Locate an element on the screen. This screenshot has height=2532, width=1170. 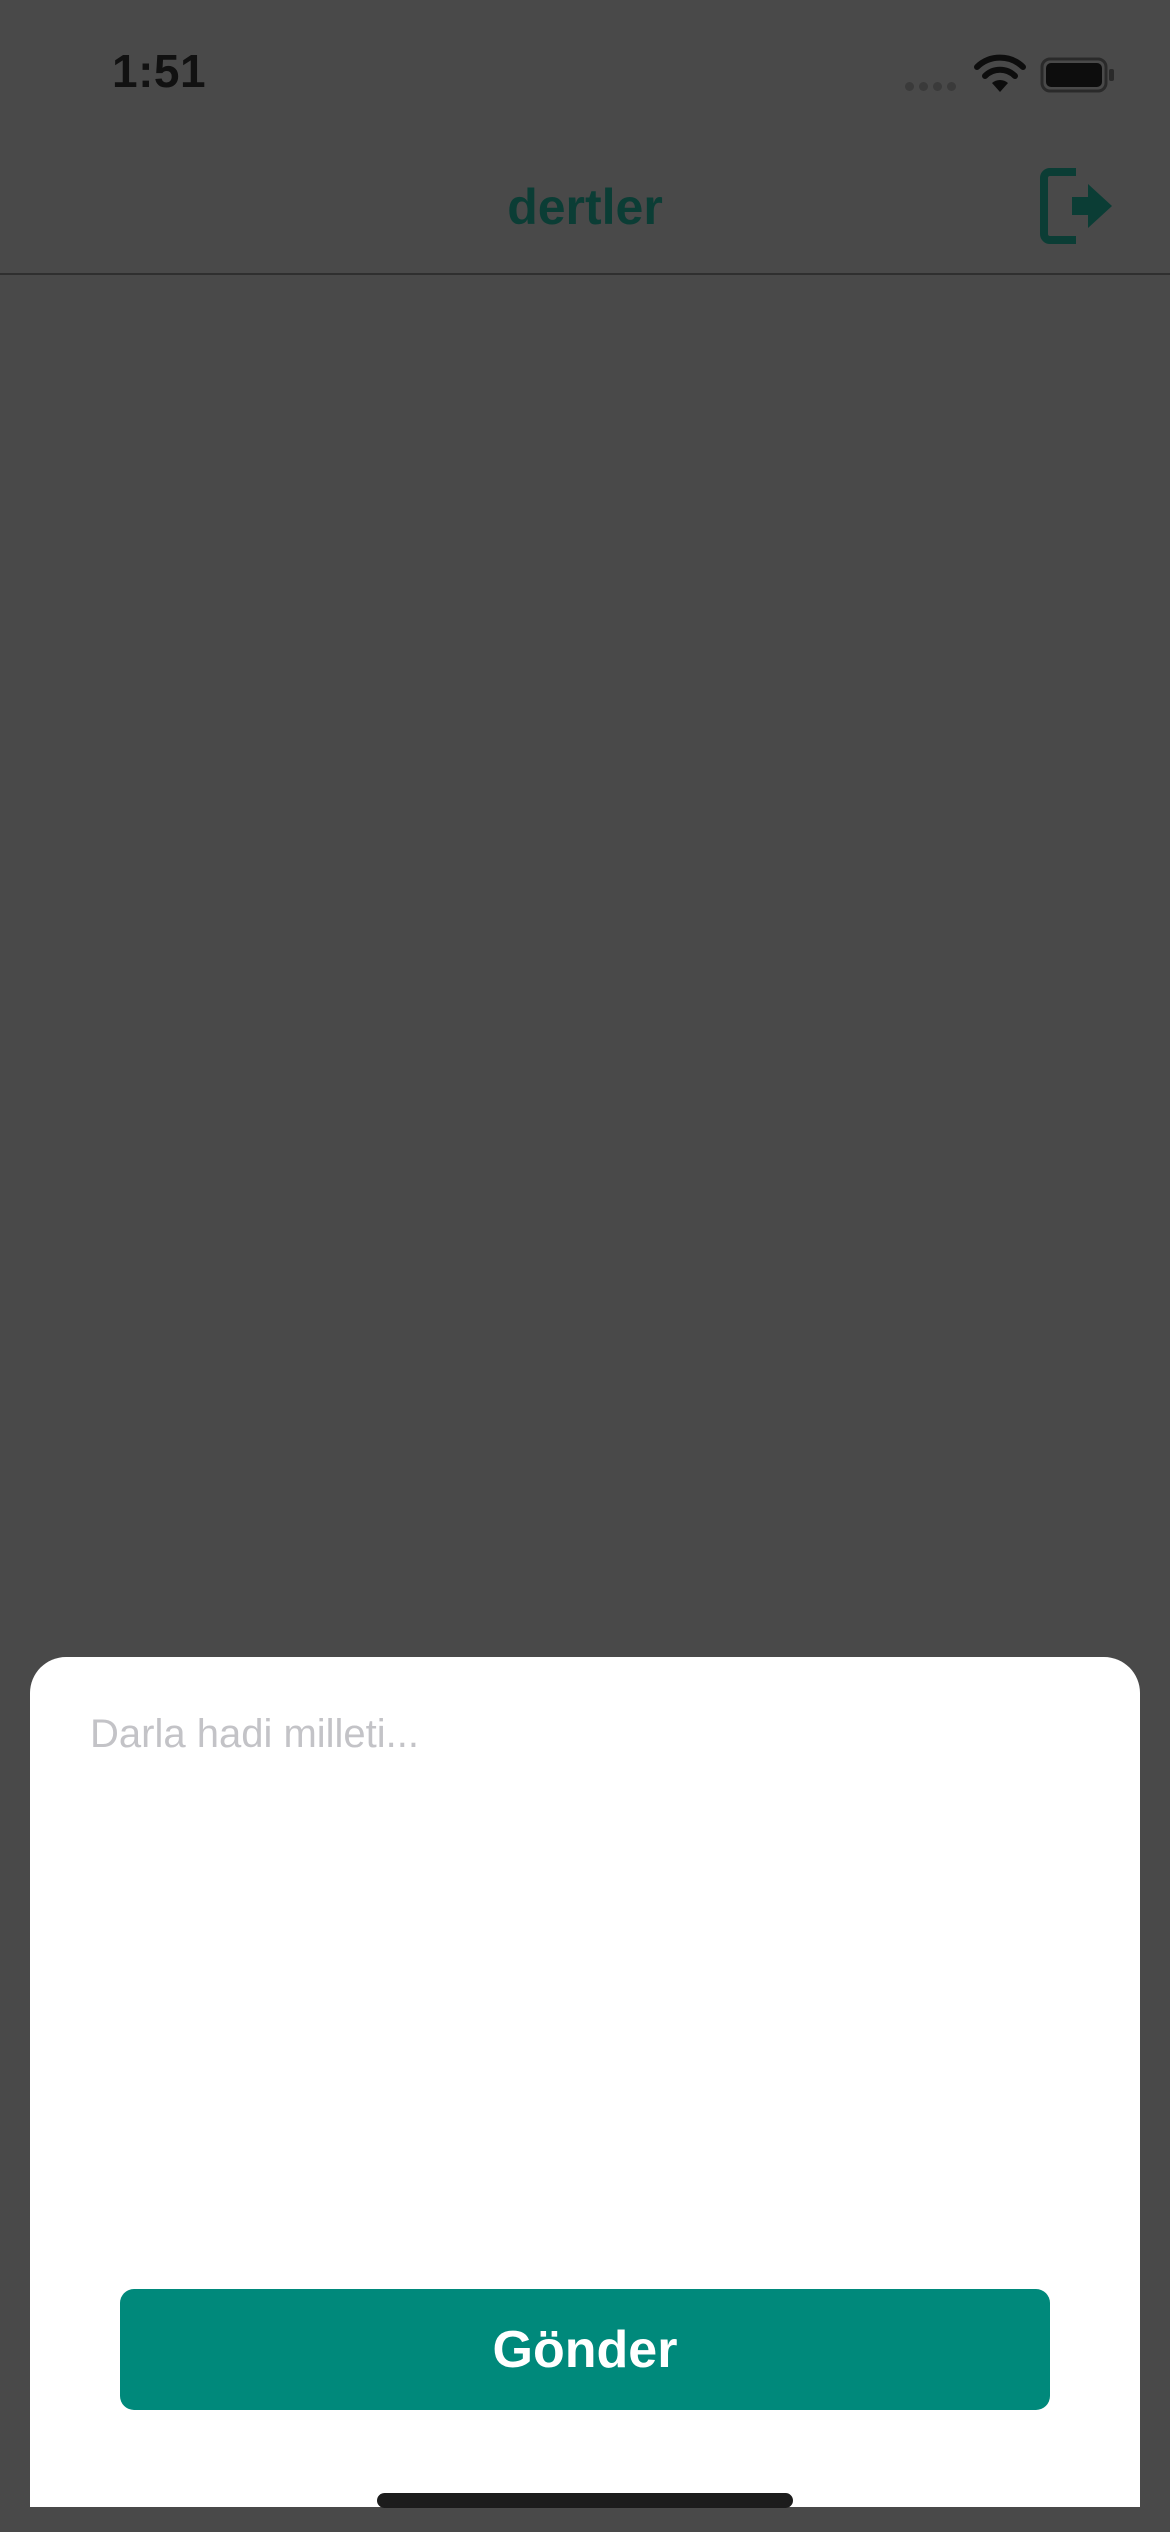
nav-bar: dertler is located at coordinates (585, 207).